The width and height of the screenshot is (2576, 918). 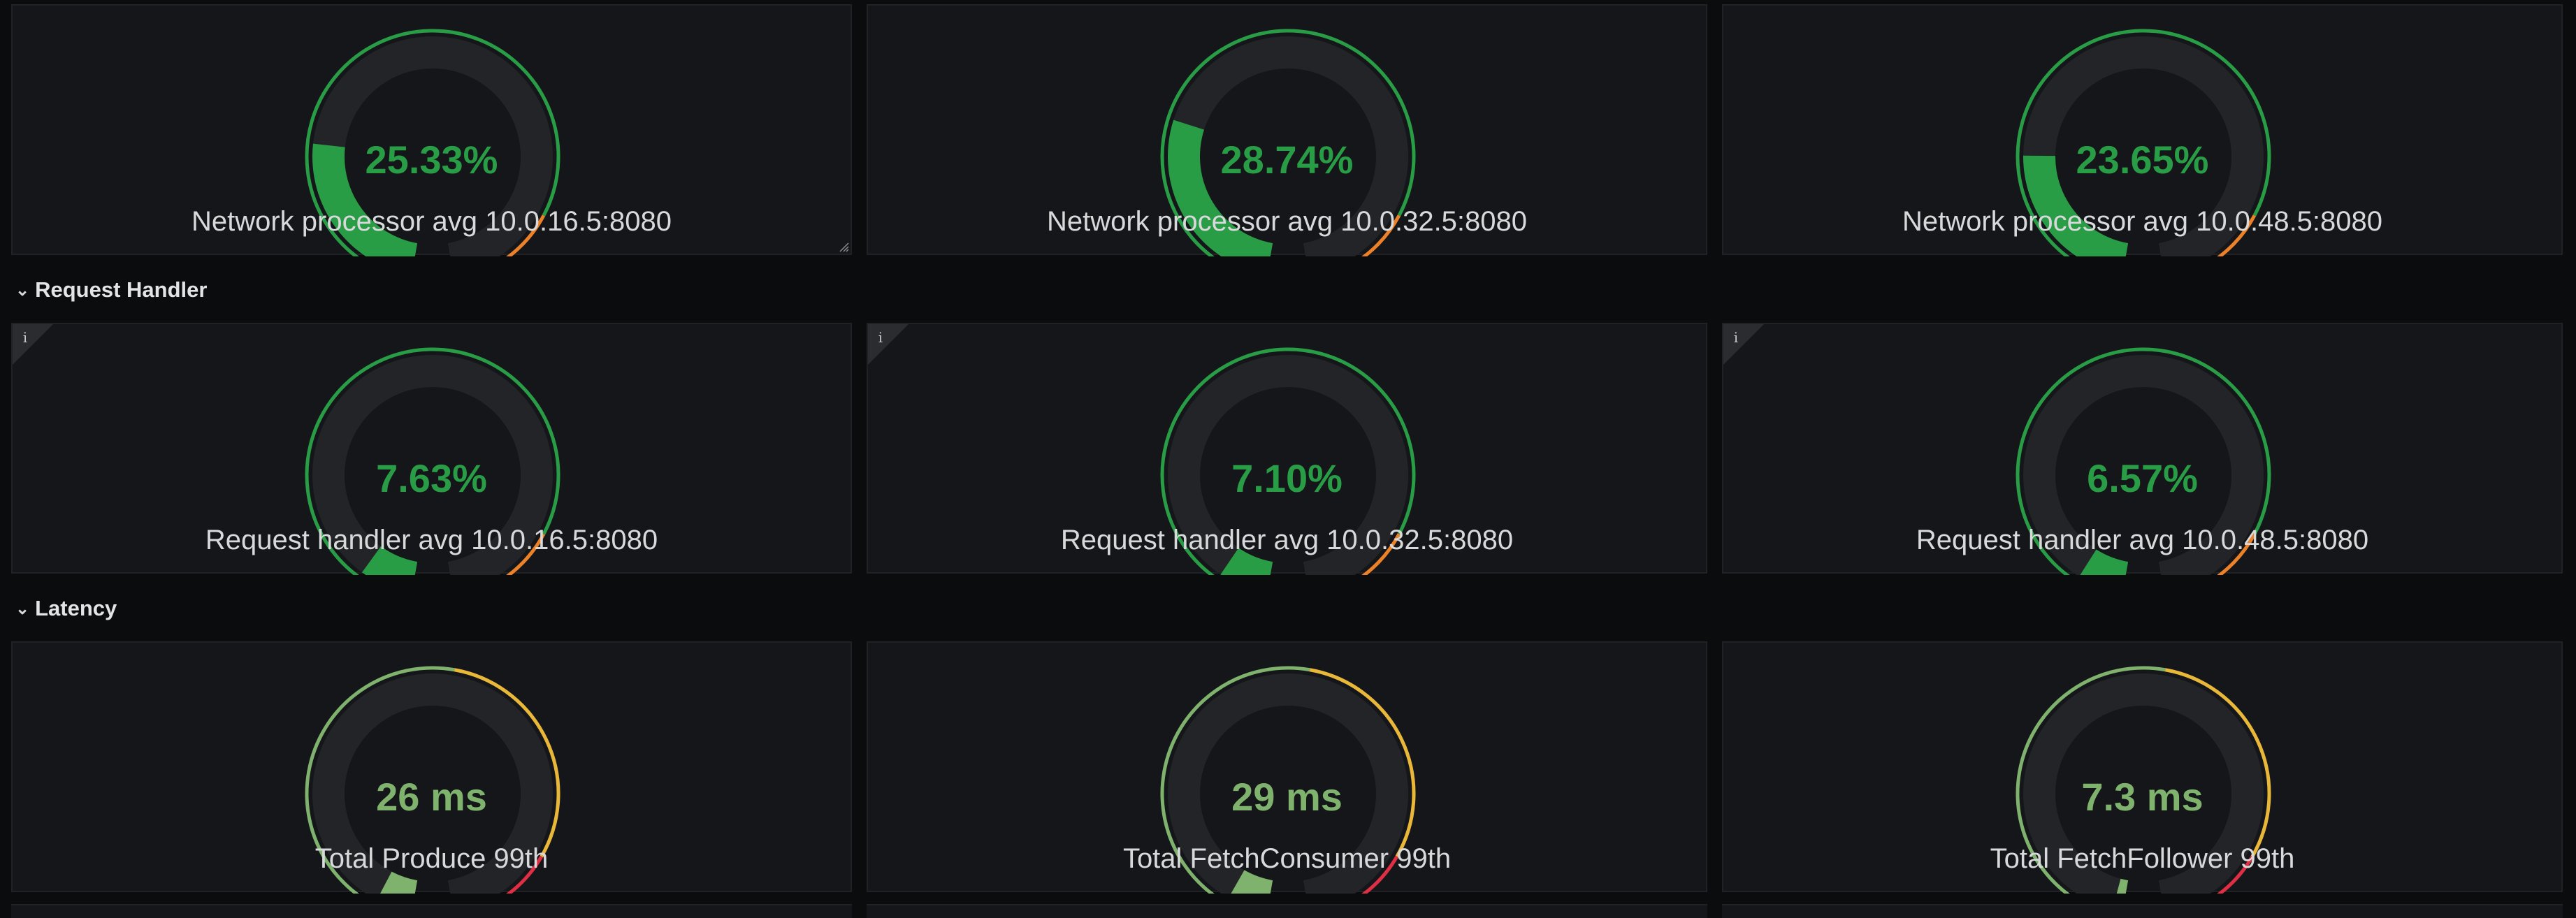 What do you see at coordinates (1287, 478) in the screenshot?
I see `gauge-value: 7.10%` at bounding box center [1287, 478].